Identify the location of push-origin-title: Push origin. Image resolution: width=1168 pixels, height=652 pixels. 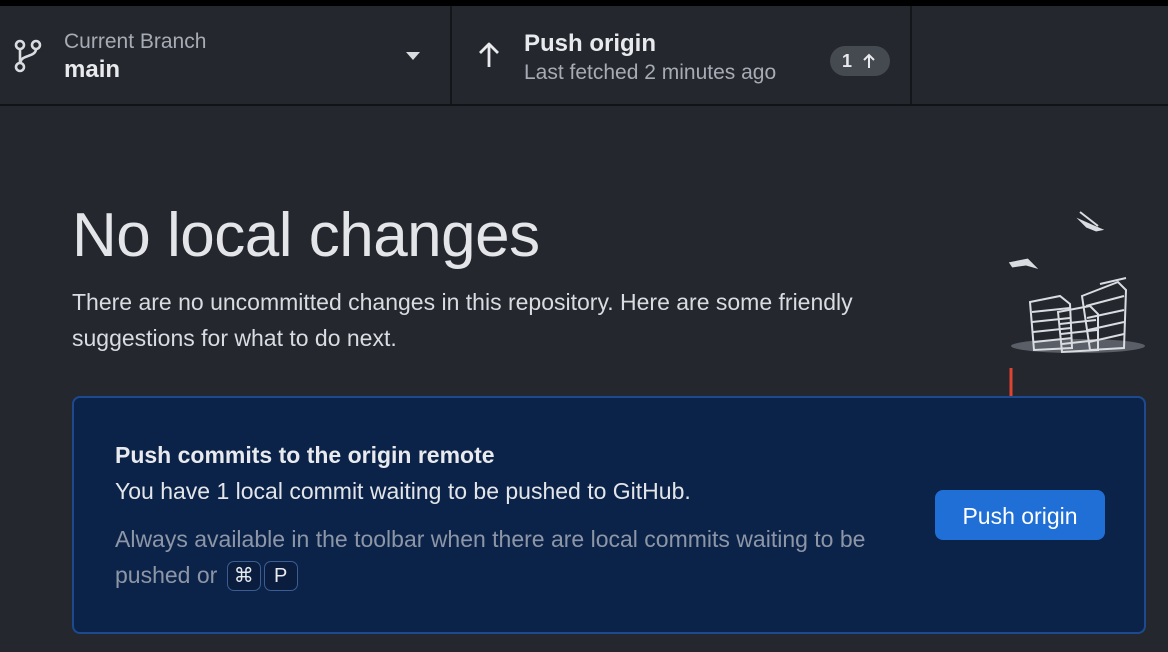
(590, 43).